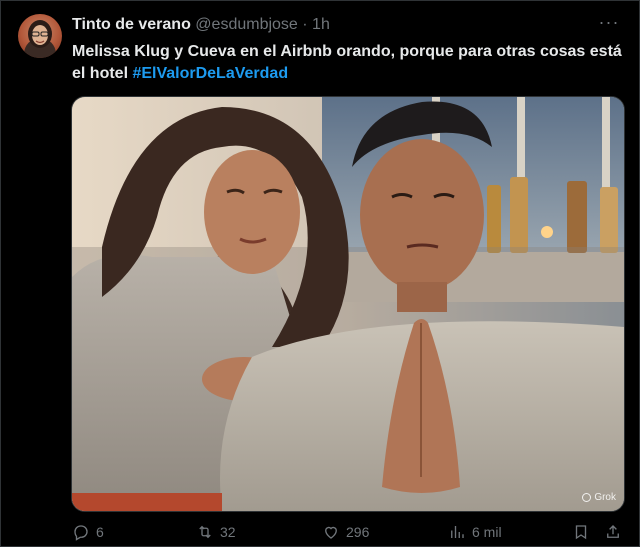 This screenshot has width=640, height=547. I want to click on reply-count: 6, so click(100, 532).